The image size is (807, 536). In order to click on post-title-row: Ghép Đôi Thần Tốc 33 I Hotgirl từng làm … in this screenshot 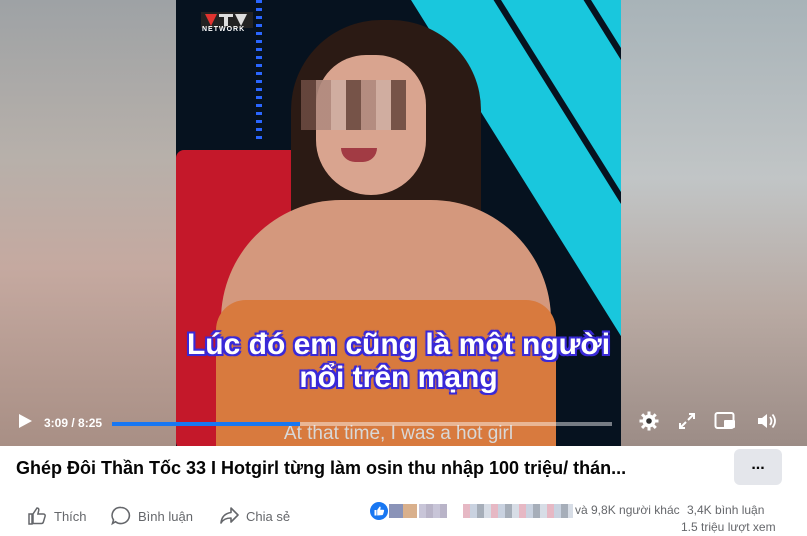, I will do `click(403, 468)`.